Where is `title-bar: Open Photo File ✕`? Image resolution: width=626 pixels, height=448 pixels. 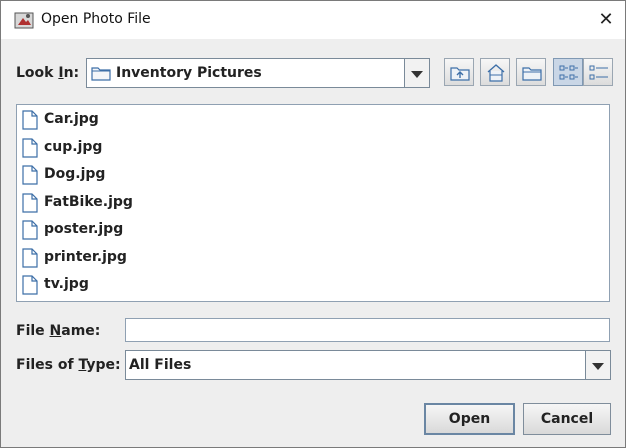
title-bar: Open Photo File ✕ is located at coordinates (313, 20).